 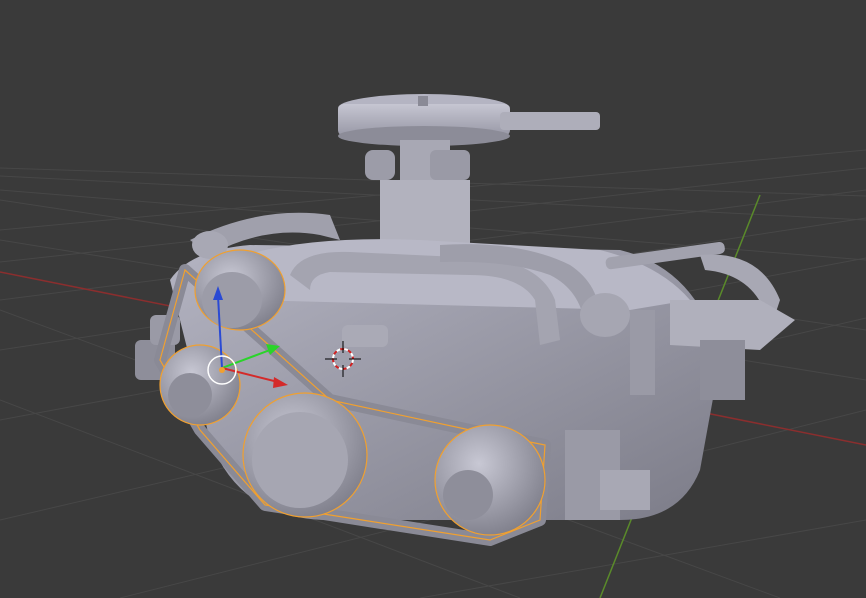 I want to click on object-origin-dot, so click(x=222, y=370).